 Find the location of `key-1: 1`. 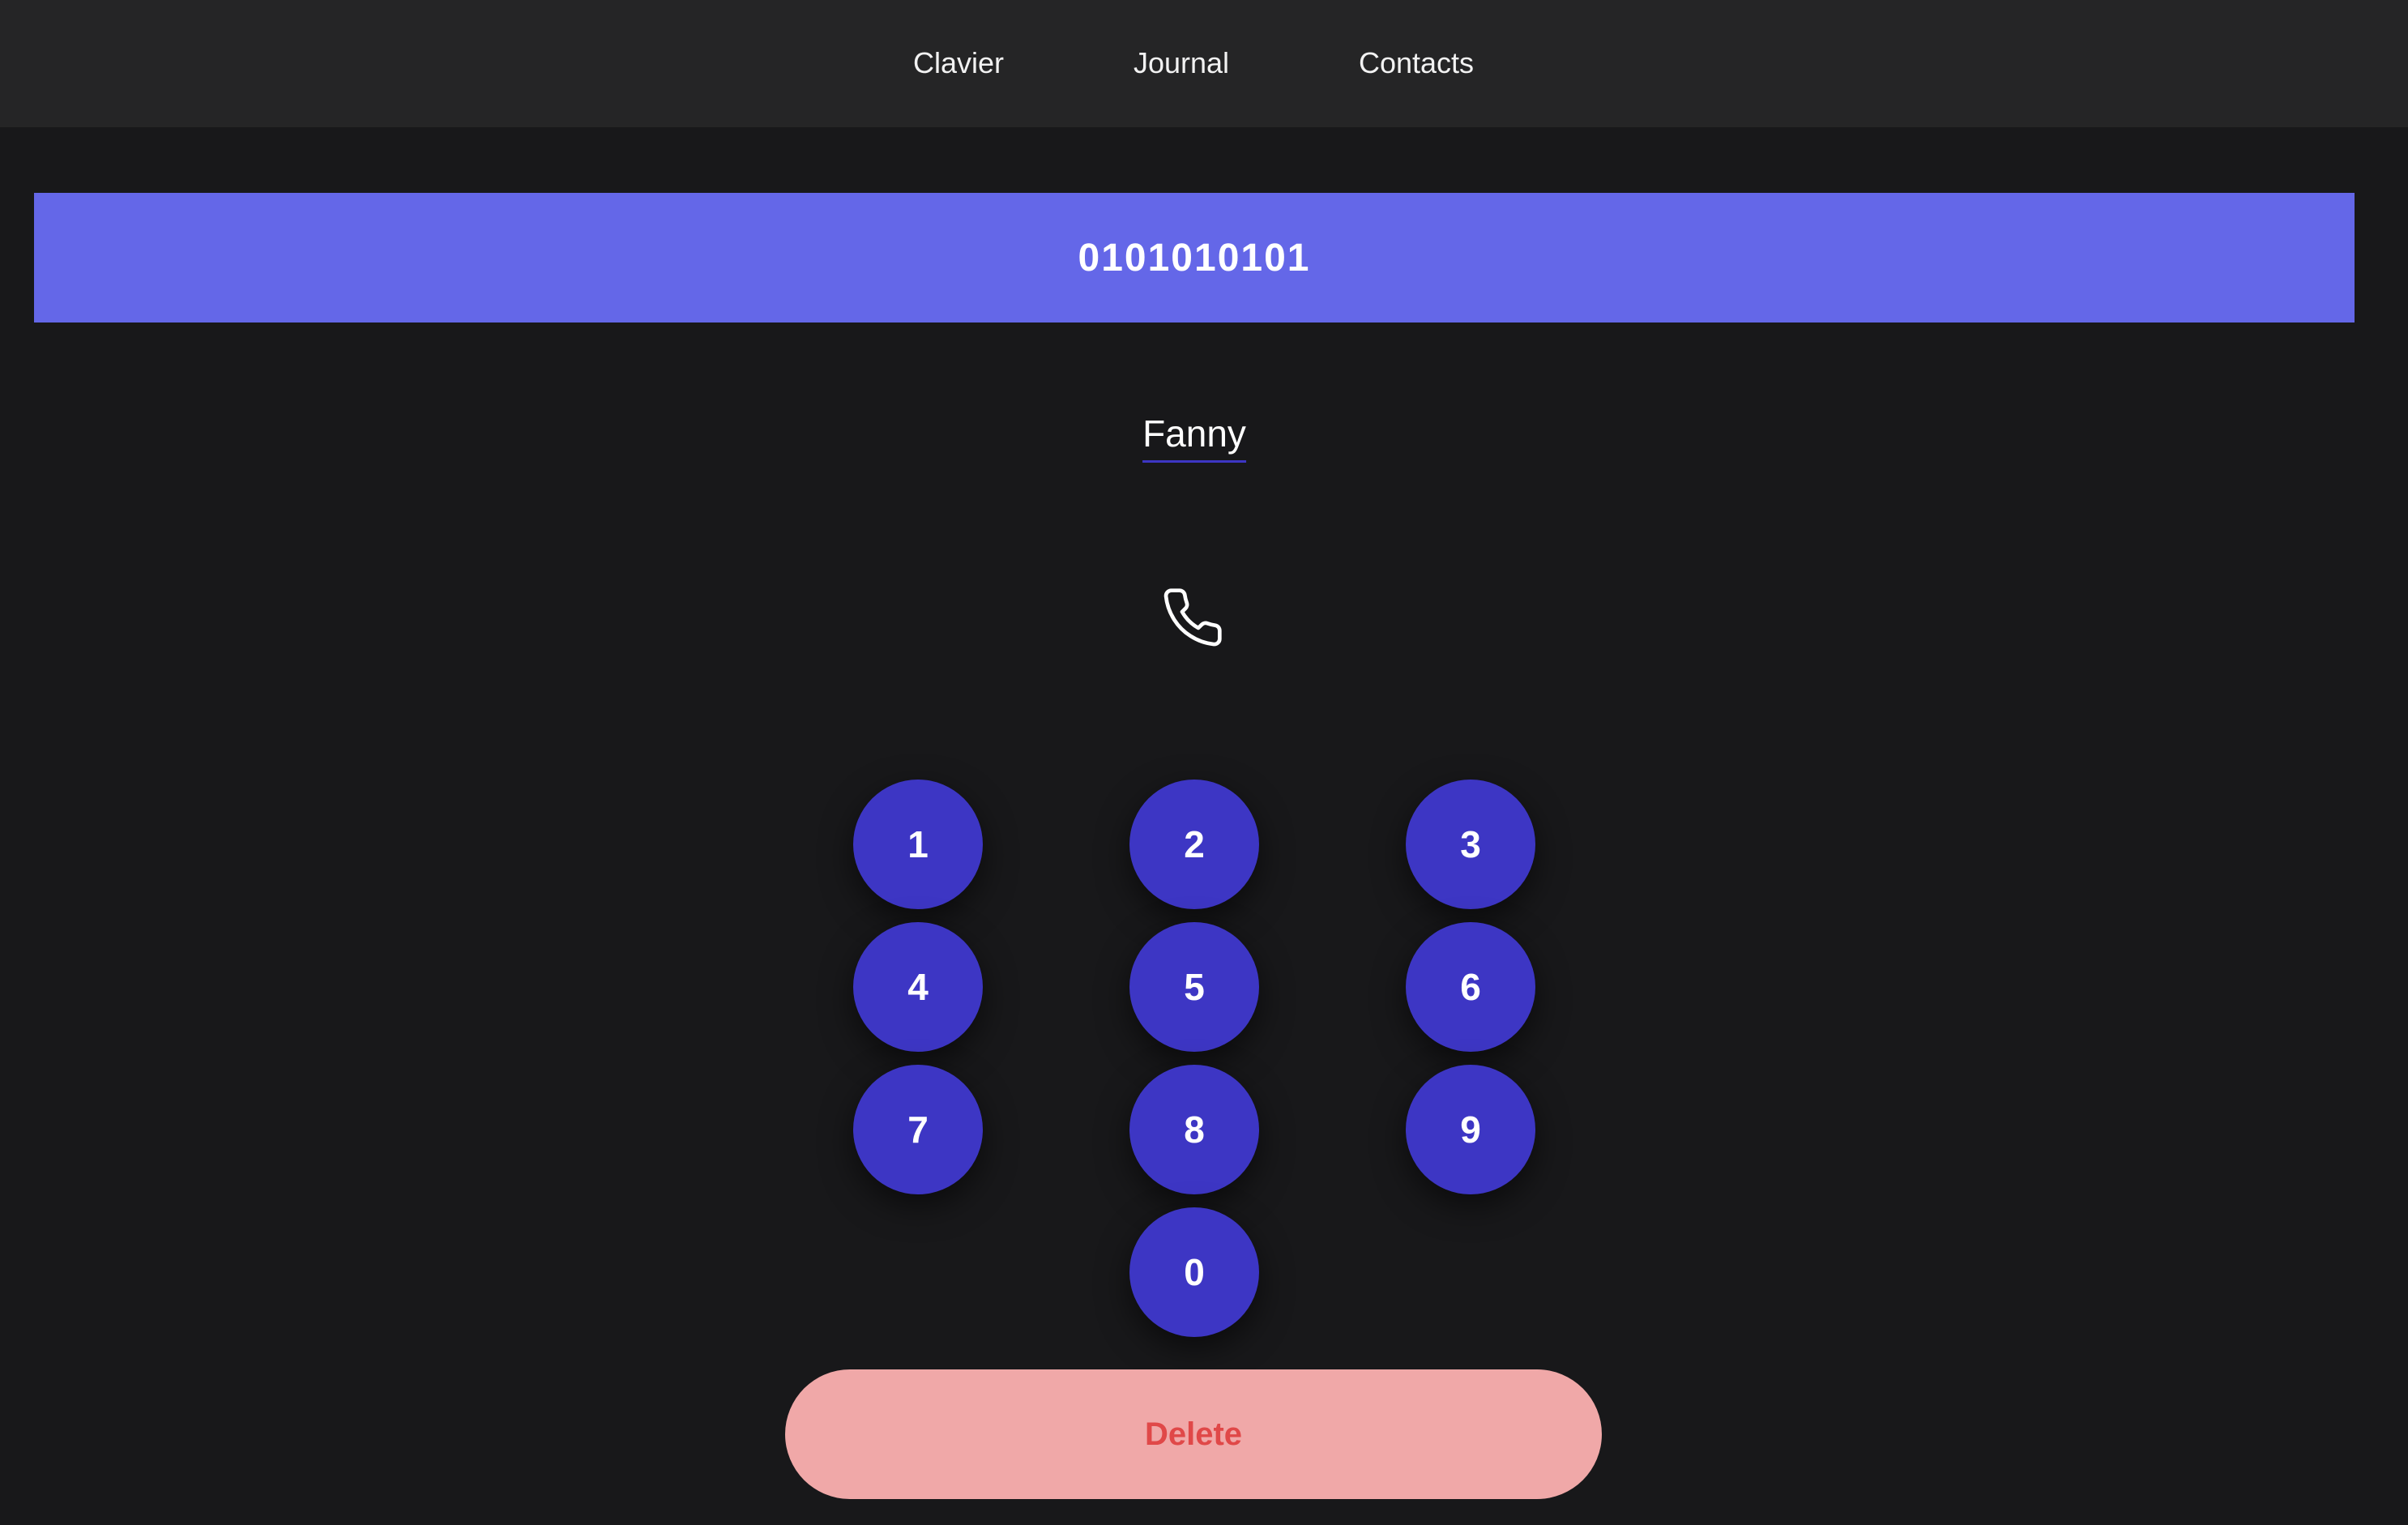

key-1: 1 is located at coordinates (918, 844).